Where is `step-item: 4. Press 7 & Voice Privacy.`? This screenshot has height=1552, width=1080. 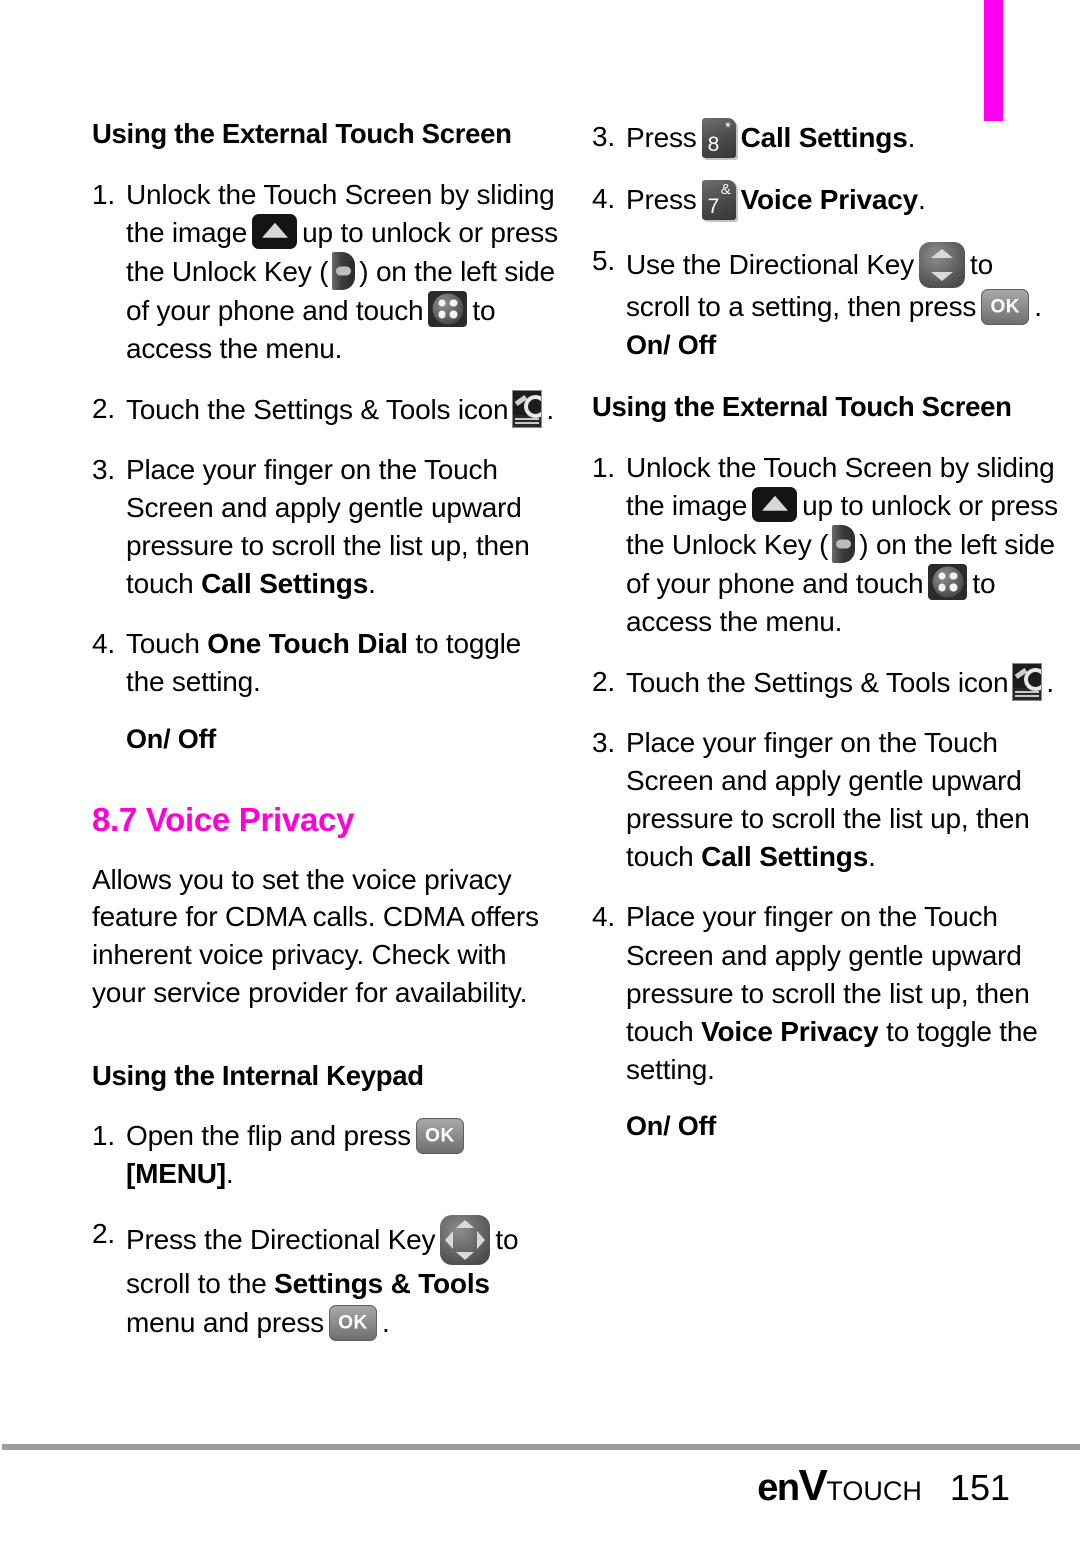
step-item: 4. Press 7 & Voice Privacy. is located at coordinates (827, 200).